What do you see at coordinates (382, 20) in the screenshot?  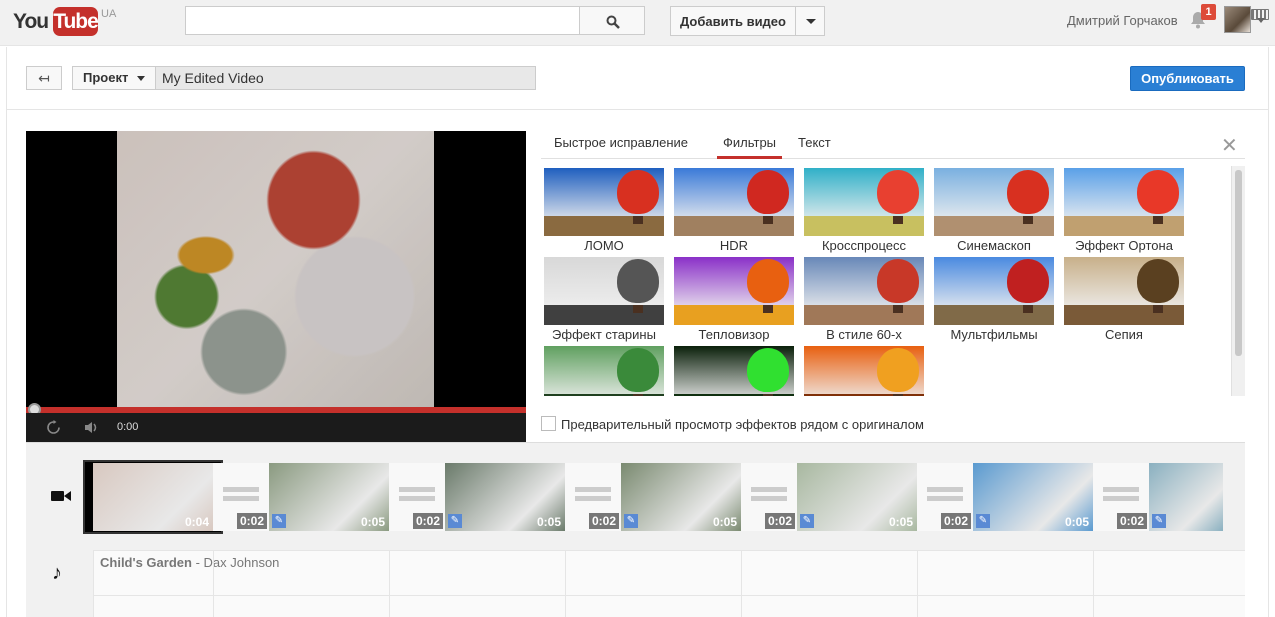 I see `search-input` at bounding box center [382, 20].